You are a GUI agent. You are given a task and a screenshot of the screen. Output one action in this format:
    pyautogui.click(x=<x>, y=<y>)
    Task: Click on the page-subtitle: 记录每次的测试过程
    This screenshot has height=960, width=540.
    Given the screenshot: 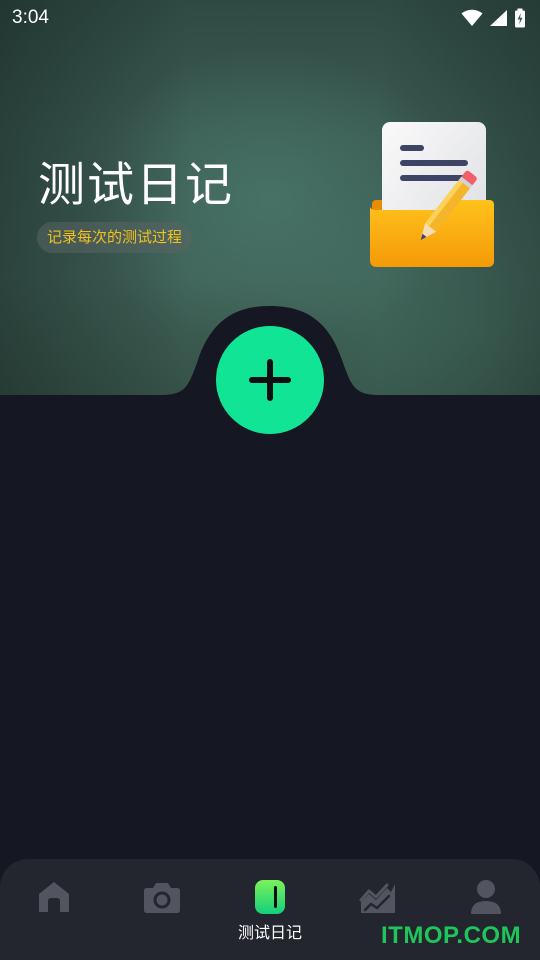 What is the action you would take?
    pyautogui.click(x=115, y=237)
    